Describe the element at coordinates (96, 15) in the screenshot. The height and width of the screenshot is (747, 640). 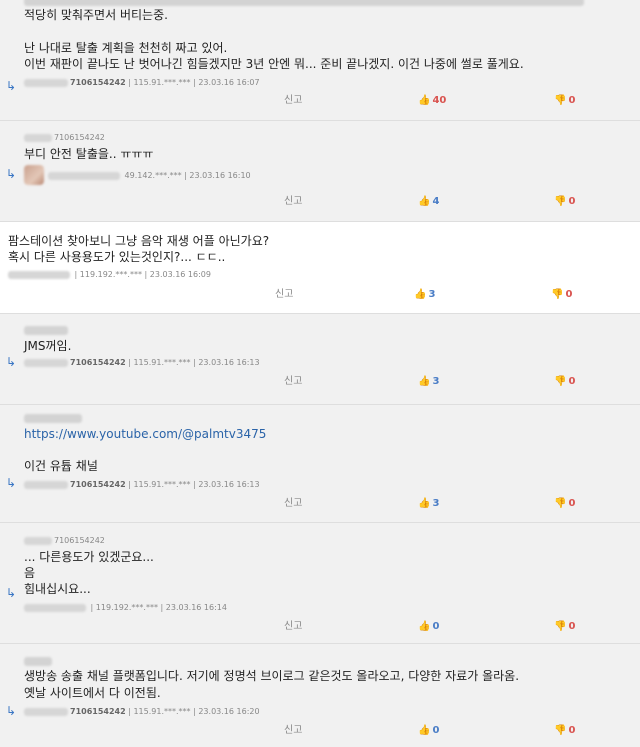
I see `comment-text: 적당히 맞춰주면서 버티는중.` at that location.